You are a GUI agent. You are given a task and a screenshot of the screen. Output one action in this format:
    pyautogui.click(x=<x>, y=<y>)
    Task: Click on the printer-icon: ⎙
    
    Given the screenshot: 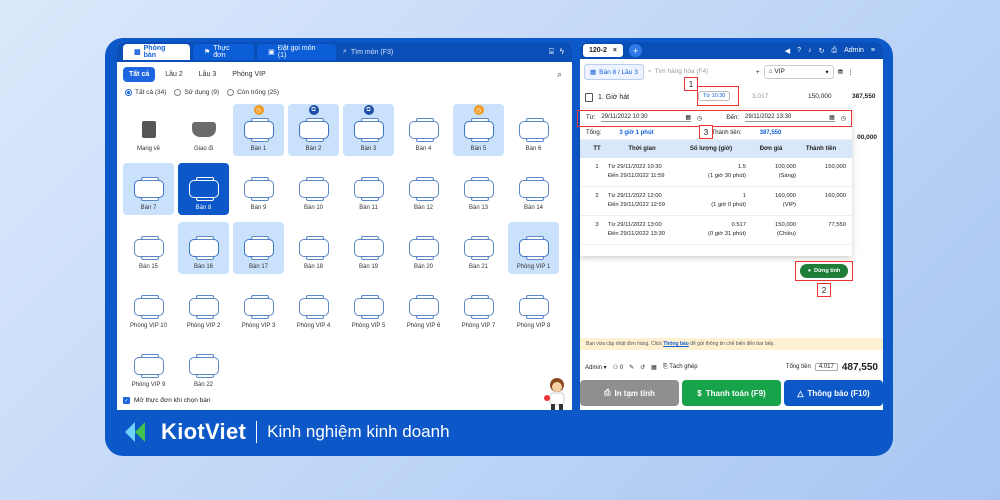 What is the action you would take?
    pyautogui.click(x=834, y=51)
    